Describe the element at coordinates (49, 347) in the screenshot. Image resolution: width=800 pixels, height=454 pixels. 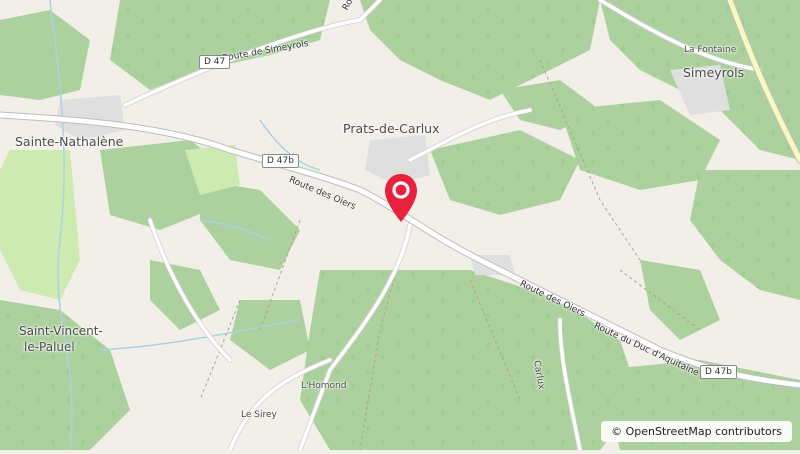
I see `place-label-saint-vincent-line2: le-Paluel` at that location.